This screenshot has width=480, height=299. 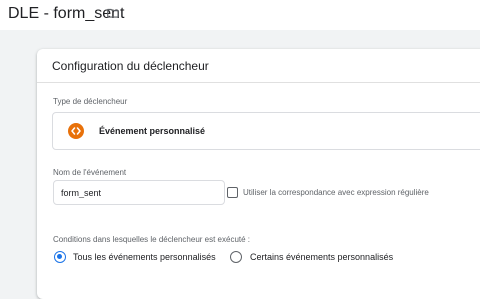 What do you see at coordinates (236, 257) in the screenshot?
I see `radio-some-custom-events` at bounding box center [236, 257].